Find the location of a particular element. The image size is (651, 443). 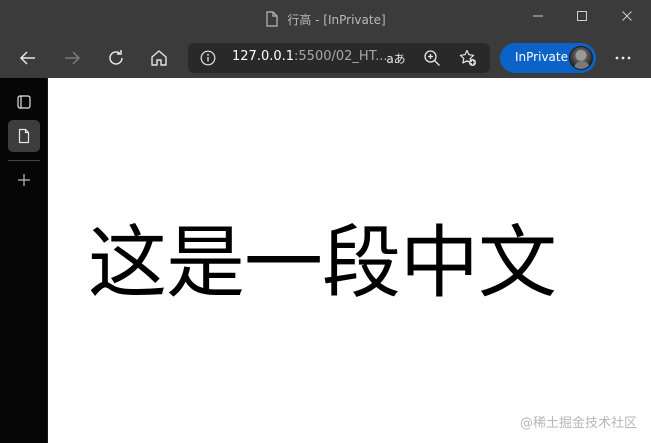

more-menu-button is located at coordinates (623, 58).